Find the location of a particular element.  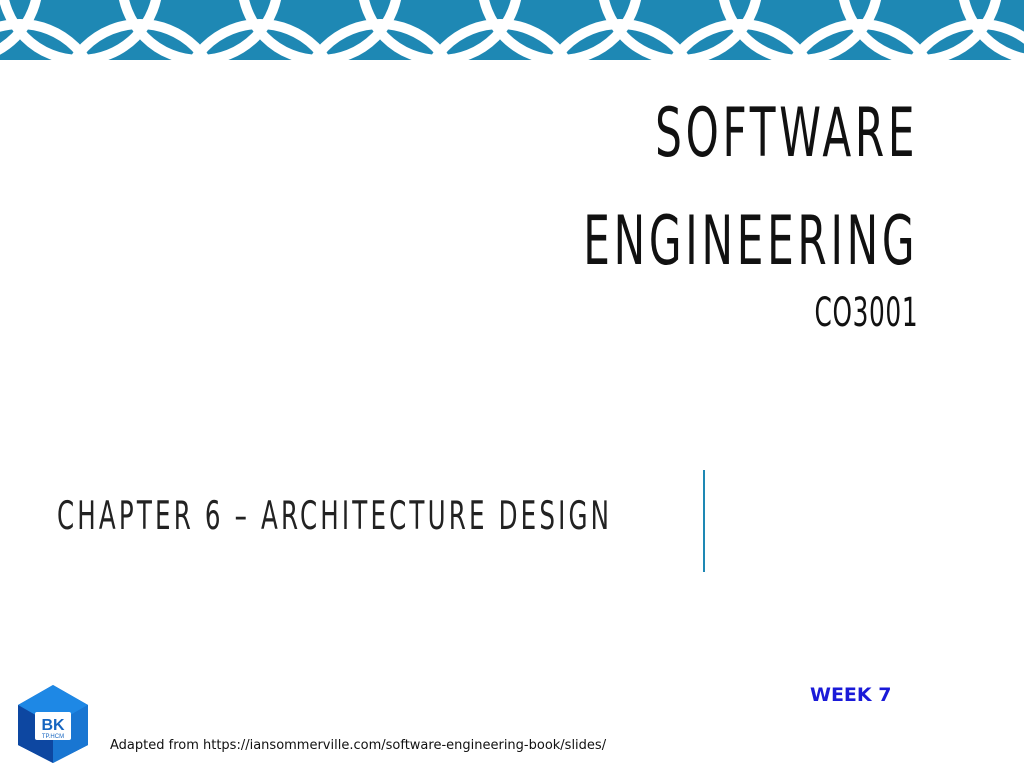

week-label: WEEK 7 is located at coordinates (851, 695).